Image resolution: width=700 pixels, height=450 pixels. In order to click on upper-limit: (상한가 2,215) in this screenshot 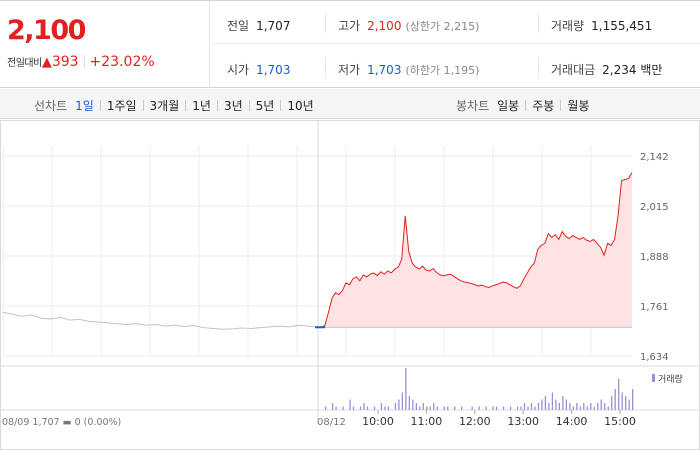, I will do `click(442, 26)`.